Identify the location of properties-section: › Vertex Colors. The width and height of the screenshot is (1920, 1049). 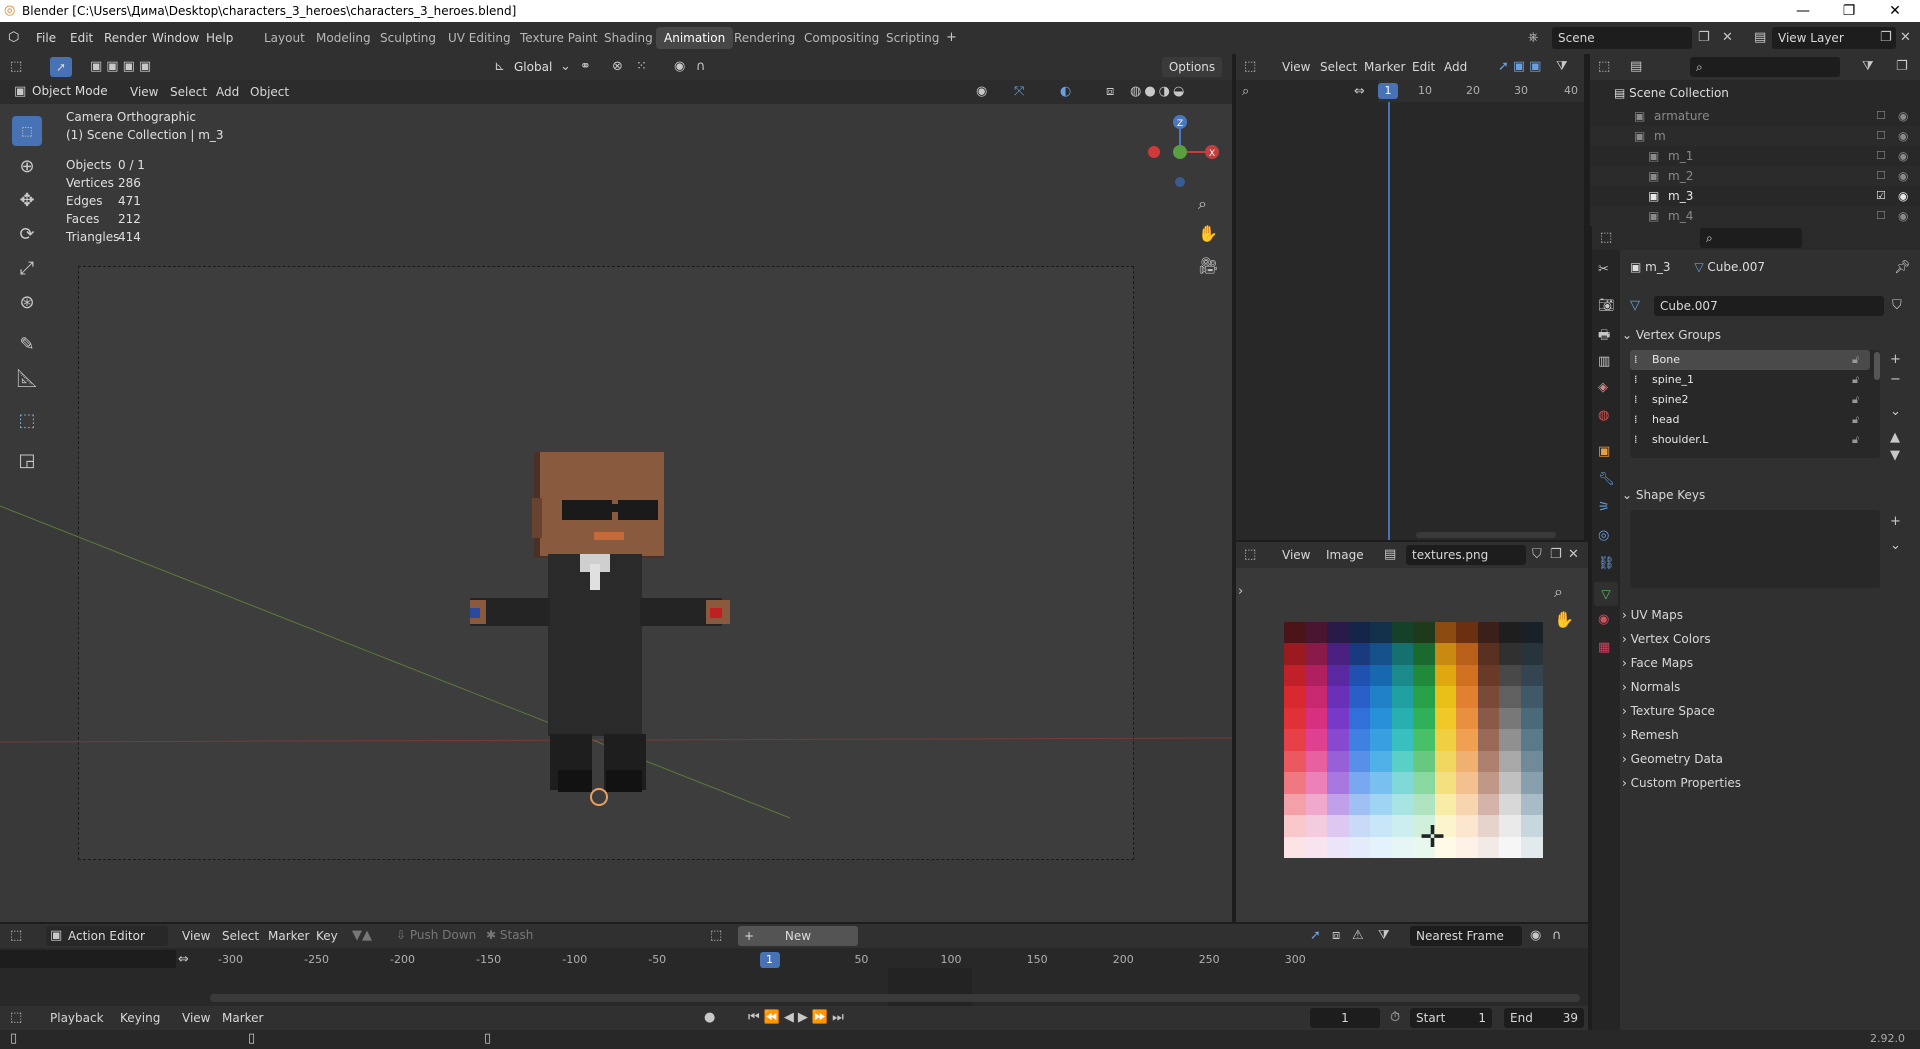
(1767, 639).